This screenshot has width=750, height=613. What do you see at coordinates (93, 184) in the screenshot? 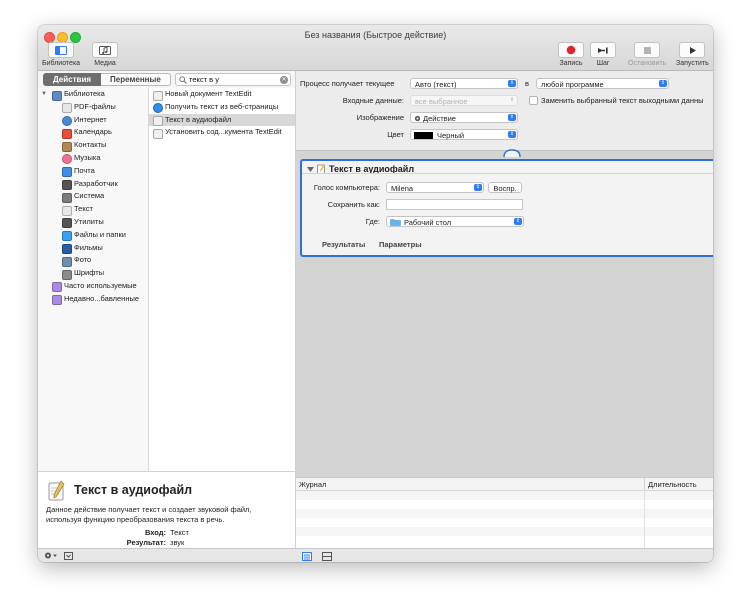
I see `sidebar-item-developer: Разработчик` at bounding box center [93, 184].